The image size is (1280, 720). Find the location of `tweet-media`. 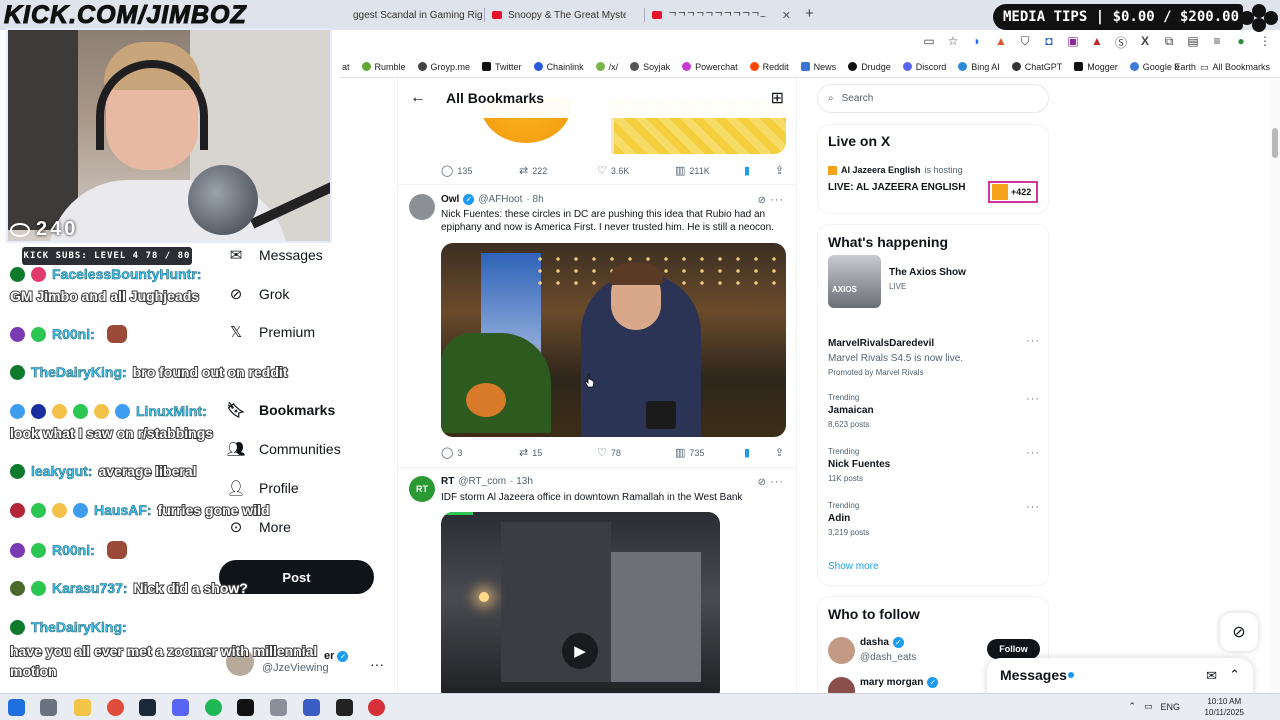

tweet-media is located at coordinates (613, 340).